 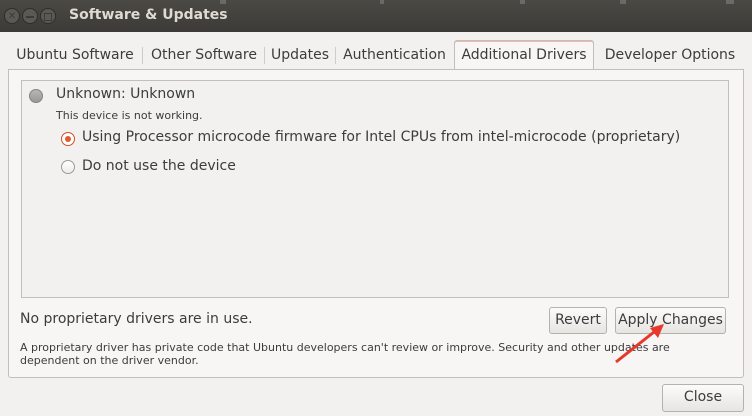 I want to click on device-name: Unknown, so click(x=126, y=94).